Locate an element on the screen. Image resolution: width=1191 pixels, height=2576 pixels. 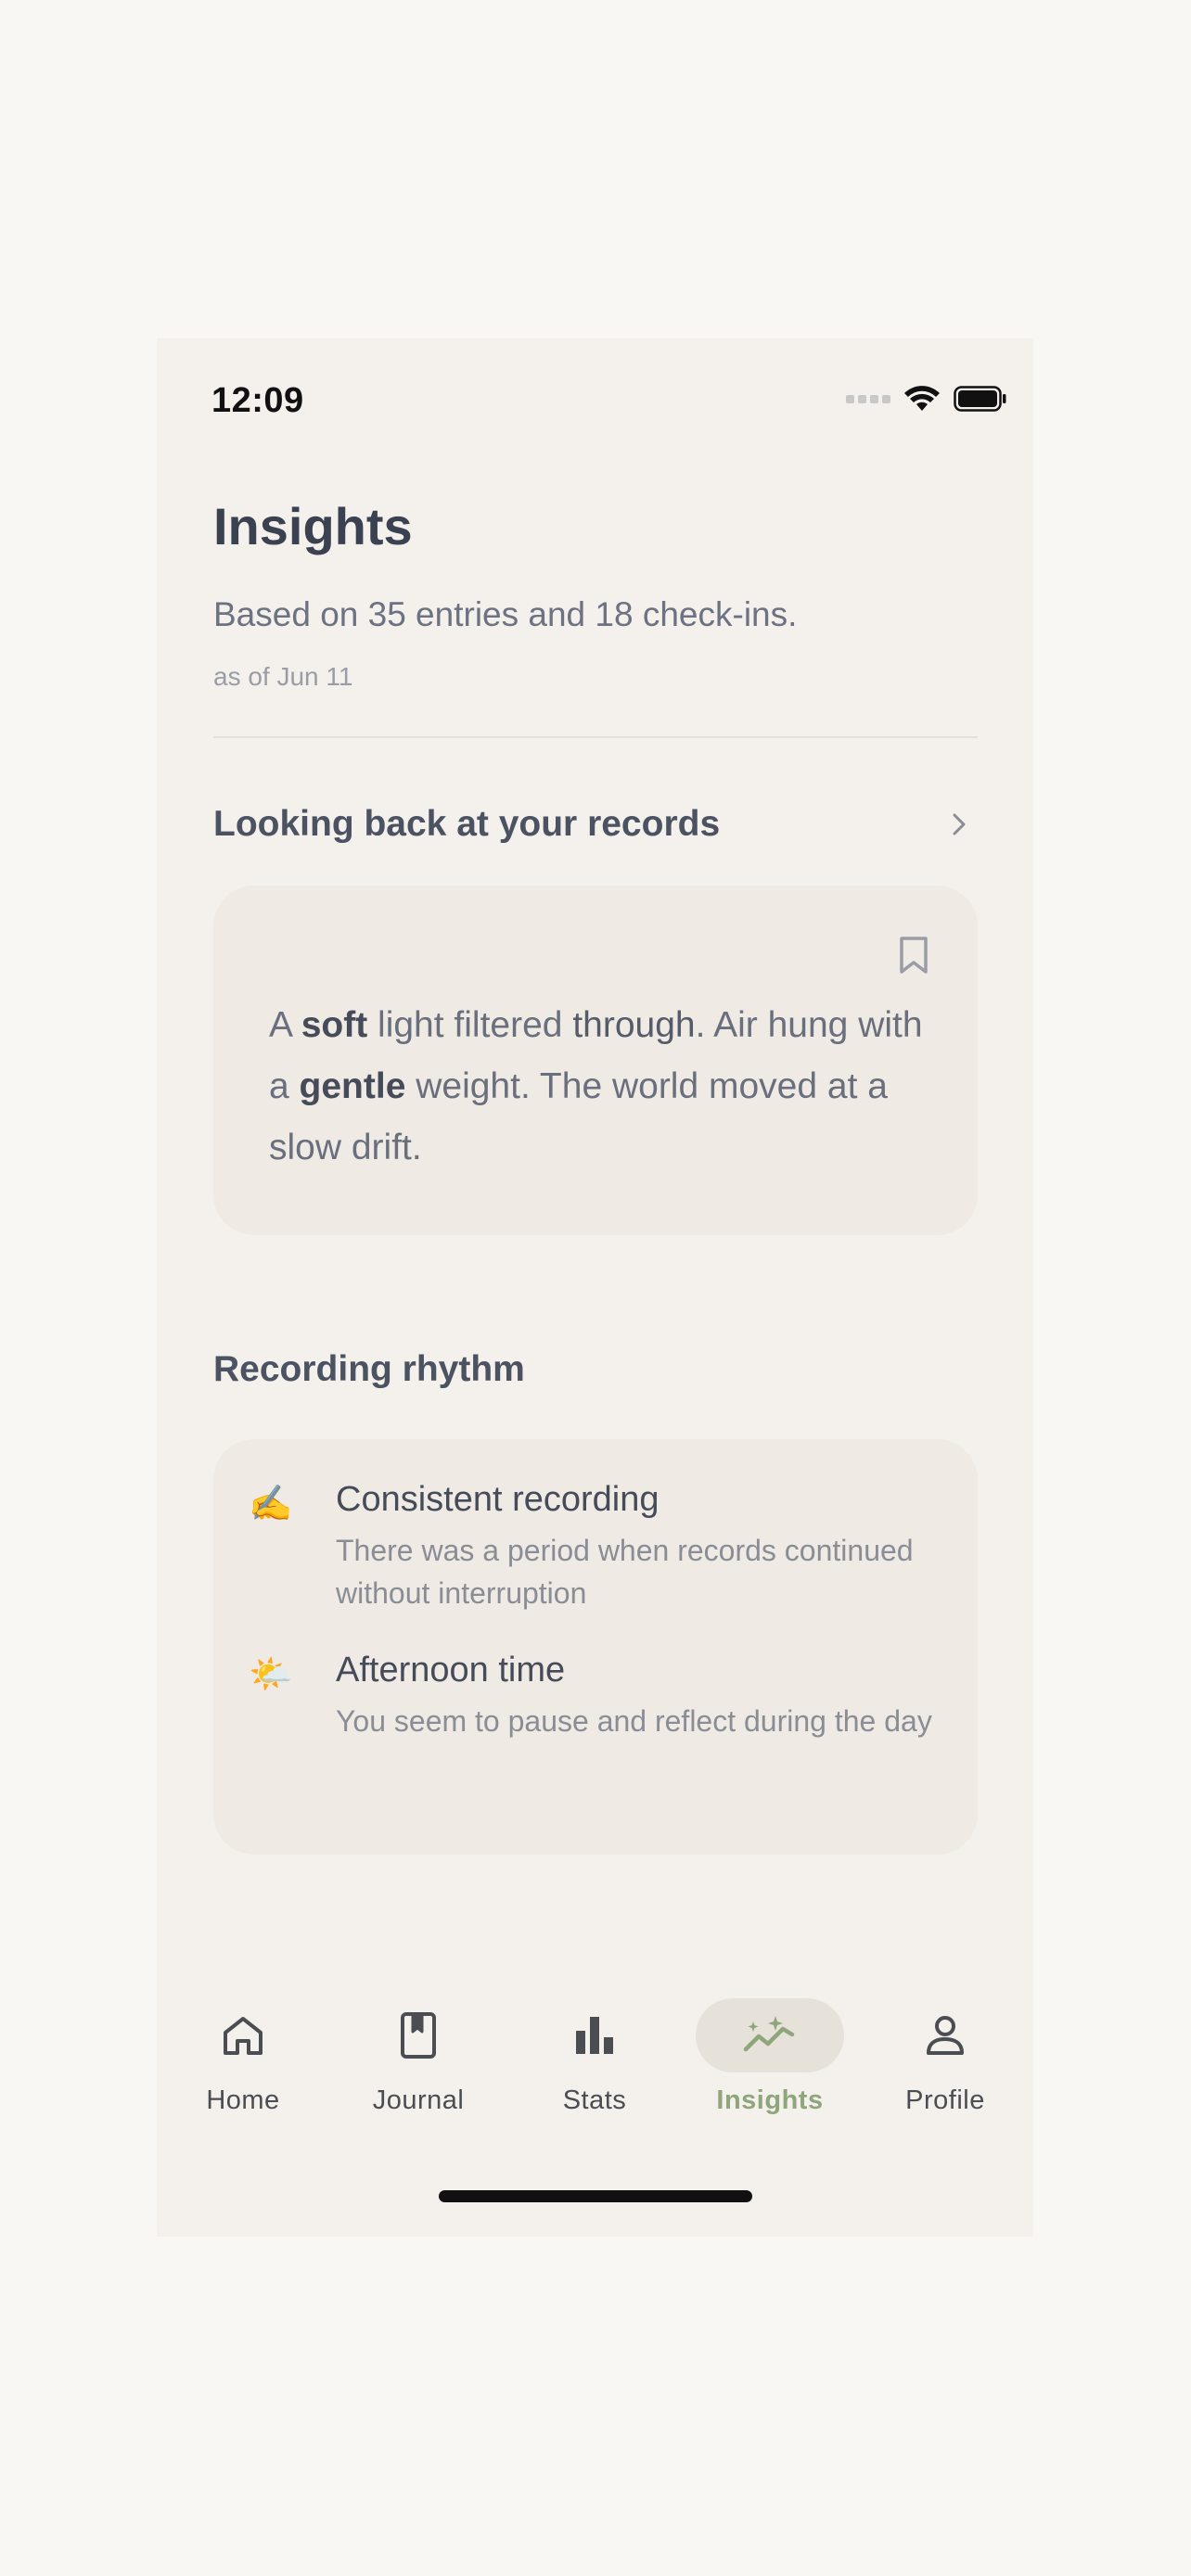
journal-icon is located at coordinates (418, 2035).